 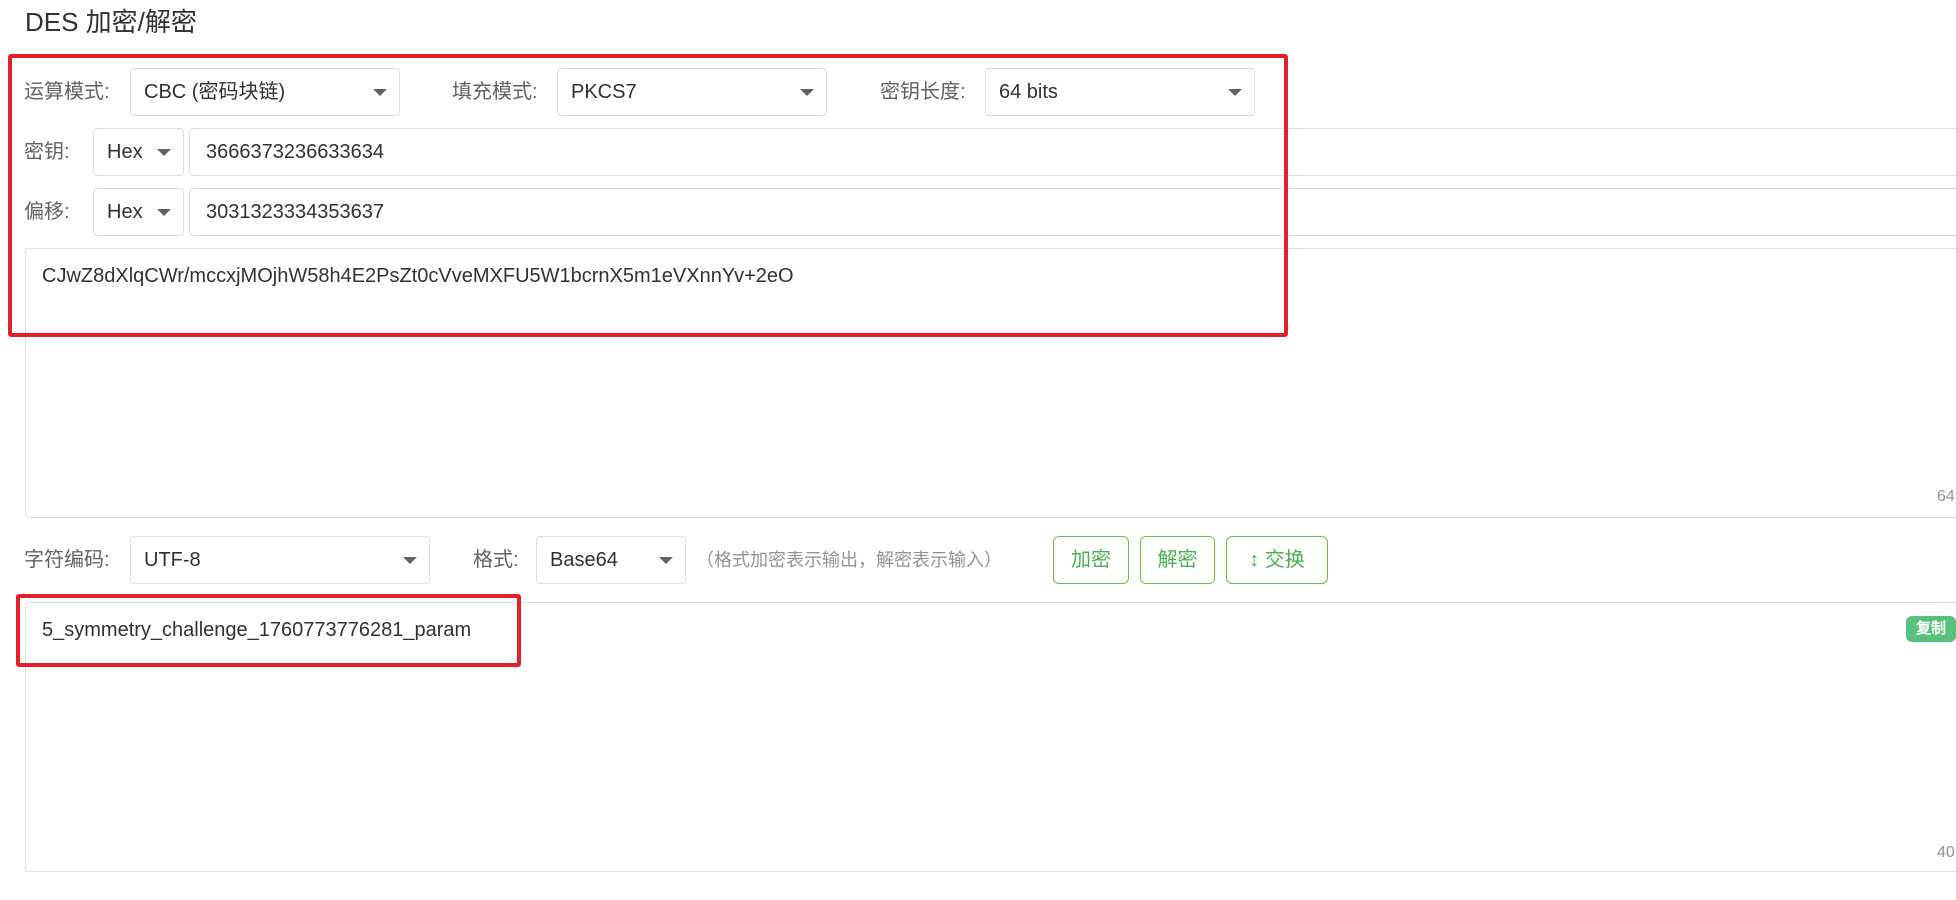 I want to click on format-select-value: Base64, so click(x=584, y=560).